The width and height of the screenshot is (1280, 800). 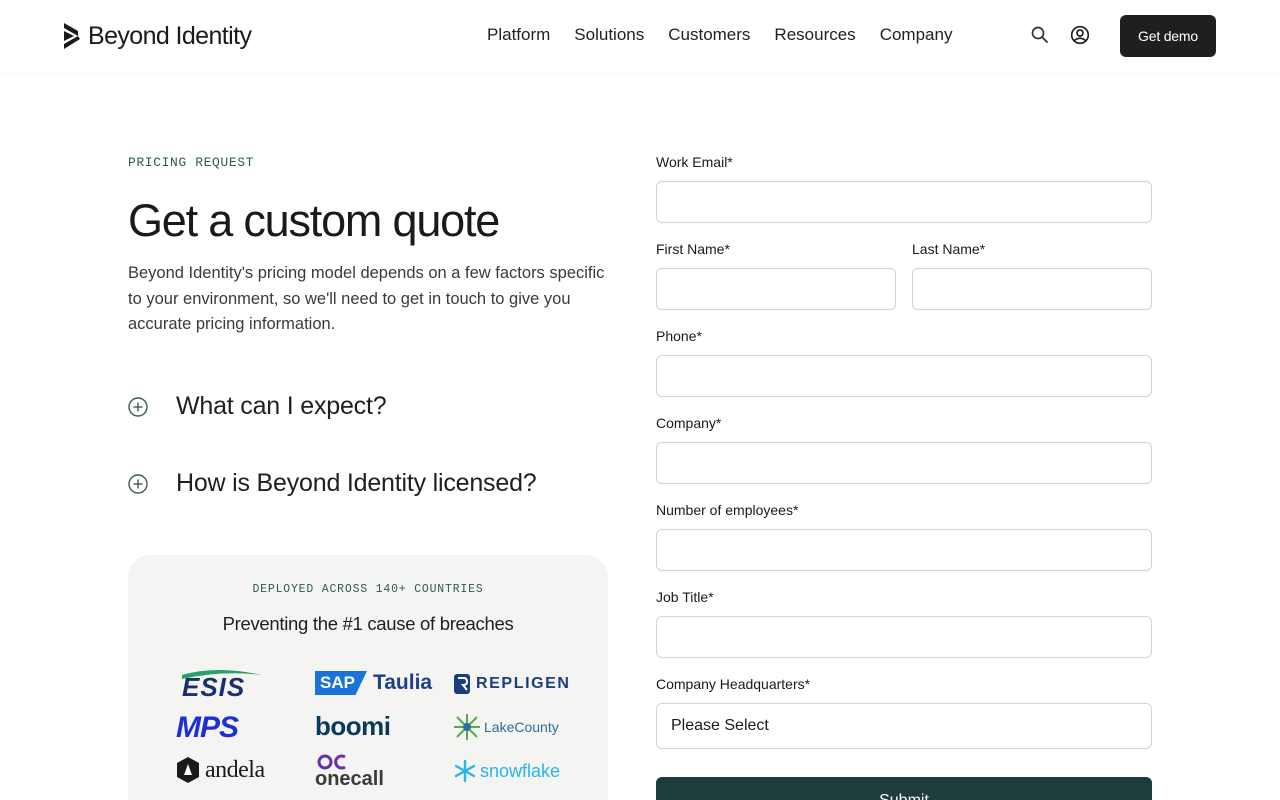 I want to click on repligen-logo: REPLIGEN, so click(x=512, y=684).